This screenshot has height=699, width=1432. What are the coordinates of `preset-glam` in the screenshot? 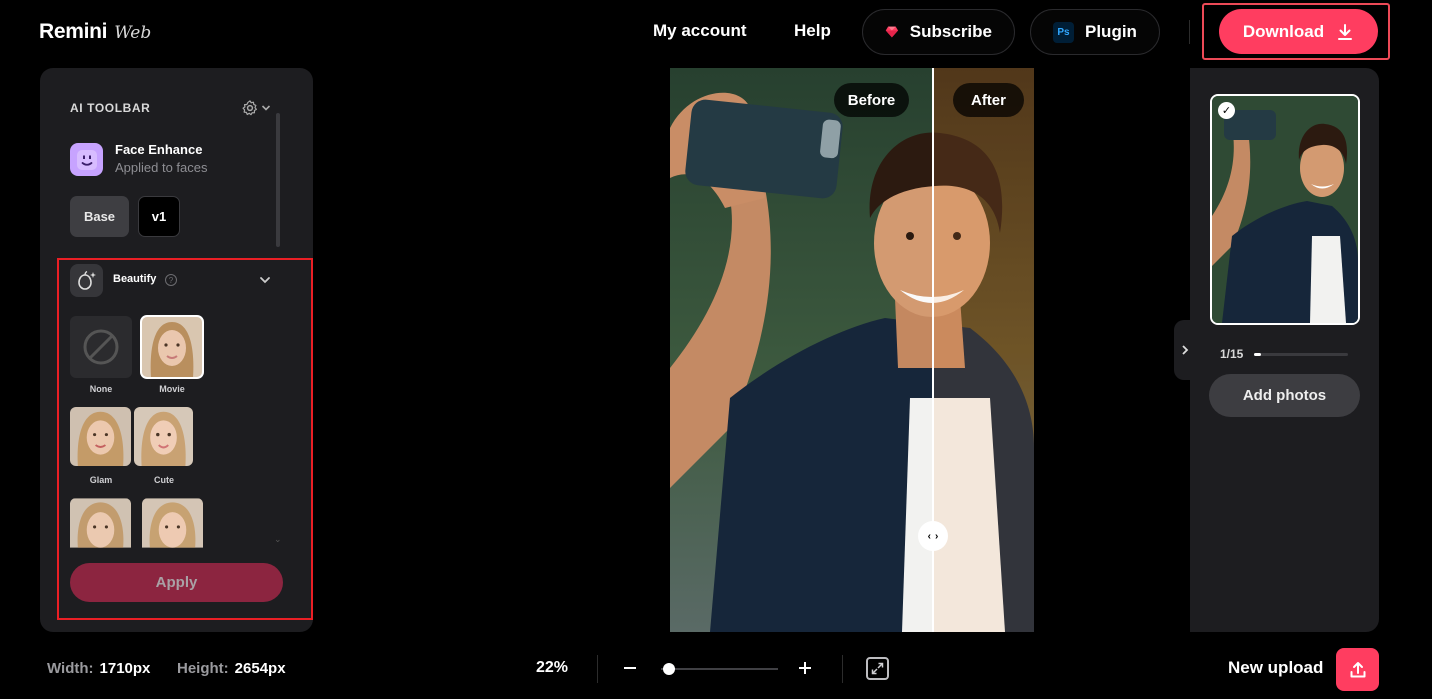 It's located at (100, 436).